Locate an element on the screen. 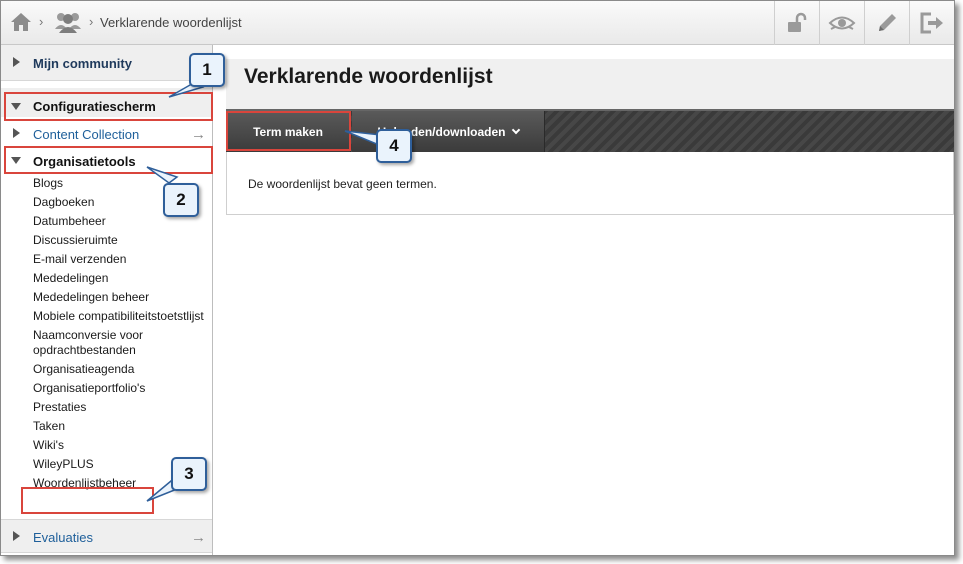 The width and height of the screenshot is (963, 564). callout-1: 1 is located at coordinates (207, 70).